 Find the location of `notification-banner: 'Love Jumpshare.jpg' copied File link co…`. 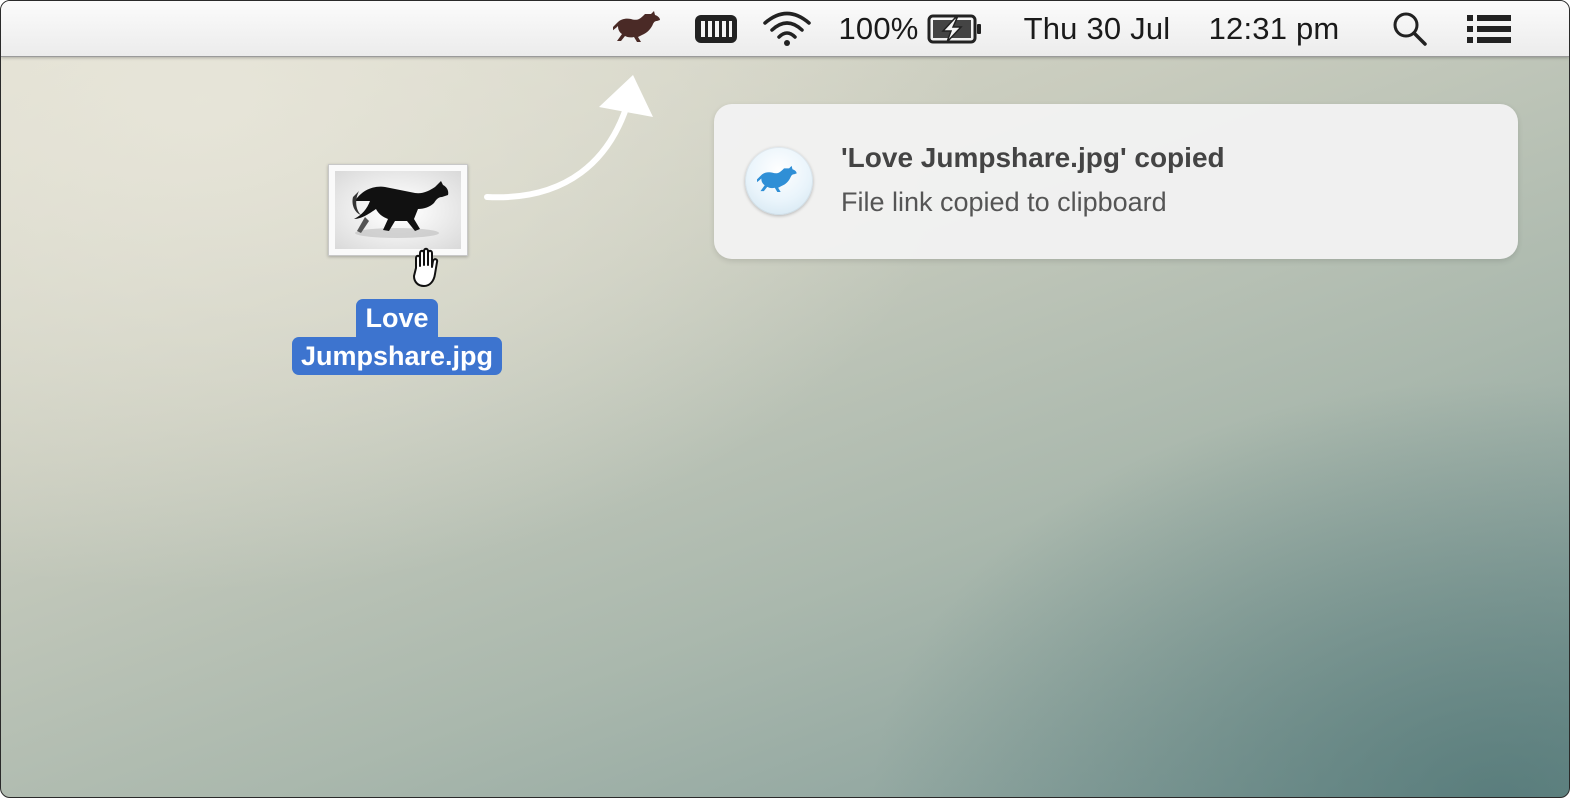

notification-banner: 'Love Jumpshare.jpg' copied File link co… is located at coordinates (1116, 181).